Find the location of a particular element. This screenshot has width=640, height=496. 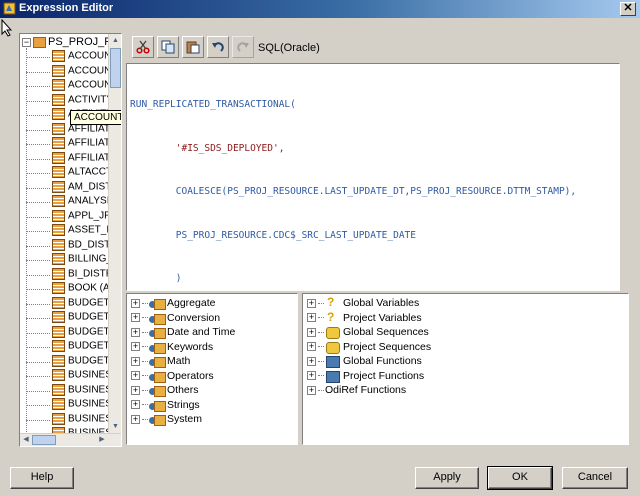

tree-item: ASSET_ID is located at coordinates (67, 231).